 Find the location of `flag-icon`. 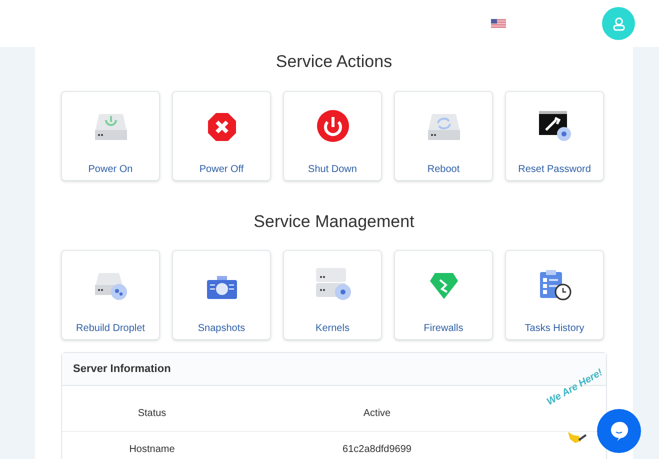

flag-icon is located at coordinates (498, 23).